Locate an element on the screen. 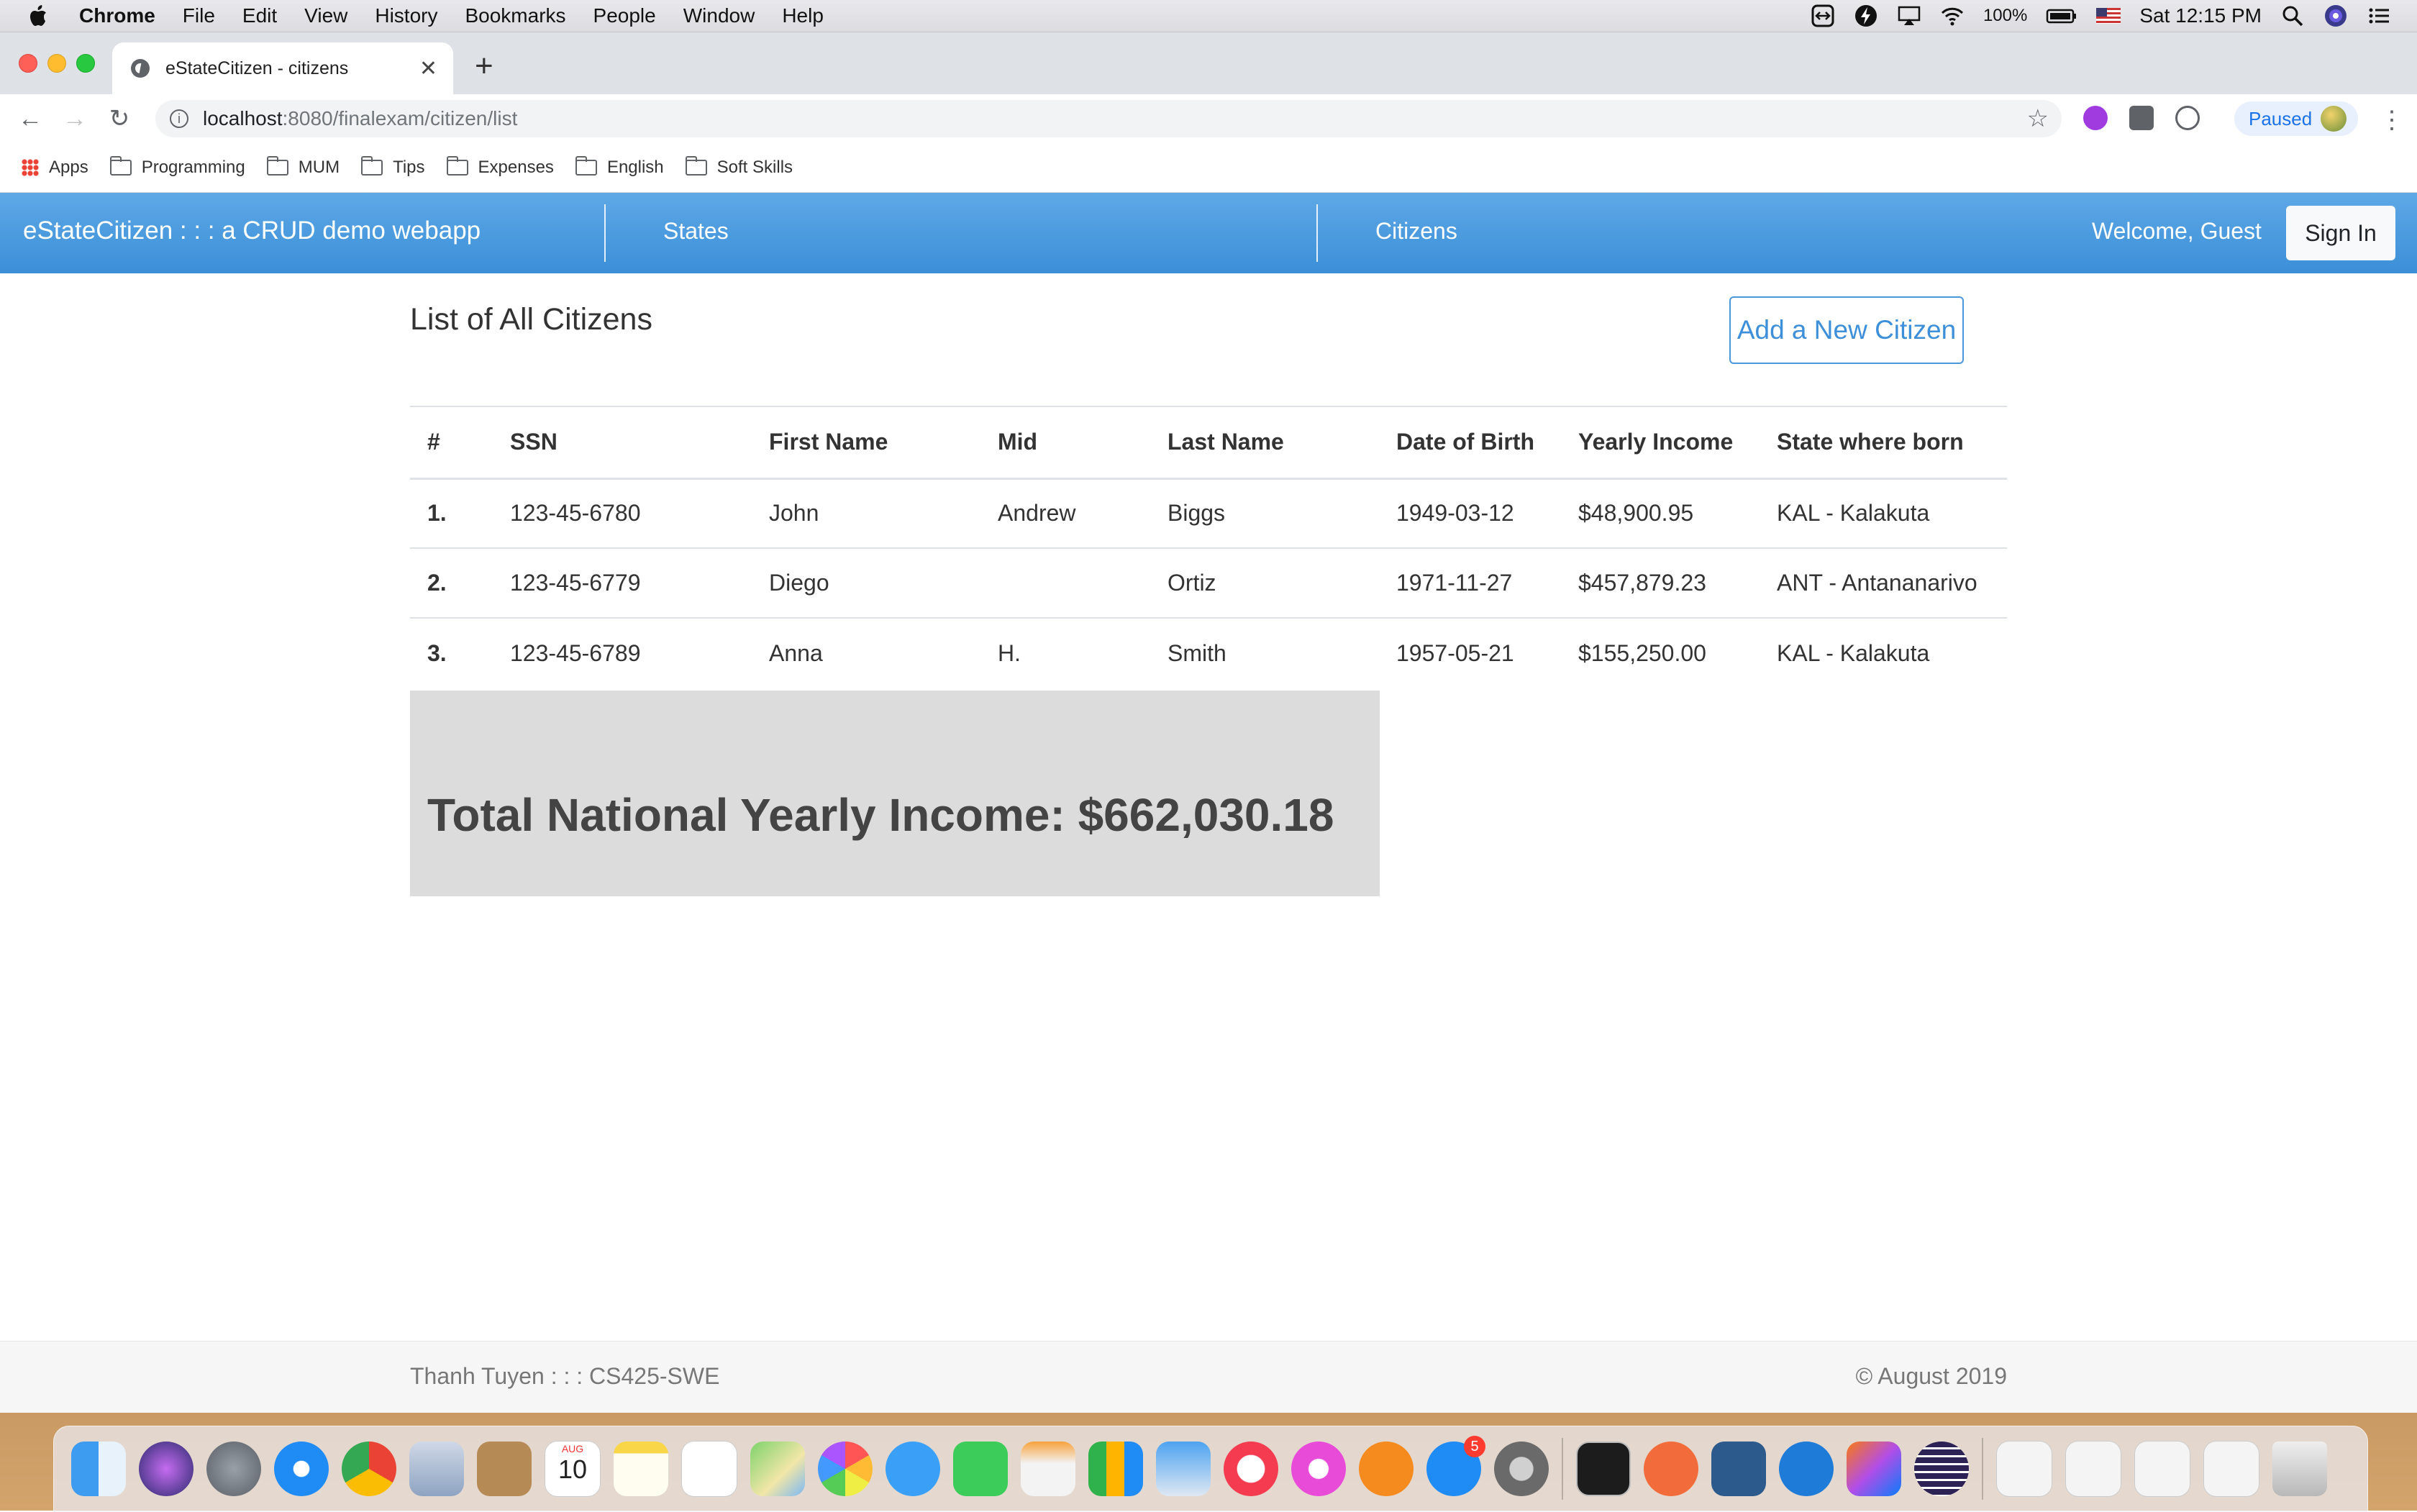 The height and width of the screenshot is (1512, 2417). site-brand: eStateCitizen : : : a CRUD demo webapp is located at coordinates (252, 231).